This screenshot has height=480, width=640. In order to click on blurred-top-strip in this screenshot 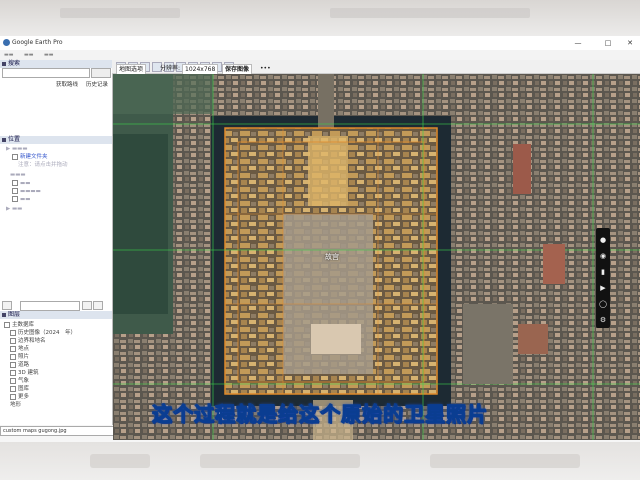, I will do `click(320, 18)`.